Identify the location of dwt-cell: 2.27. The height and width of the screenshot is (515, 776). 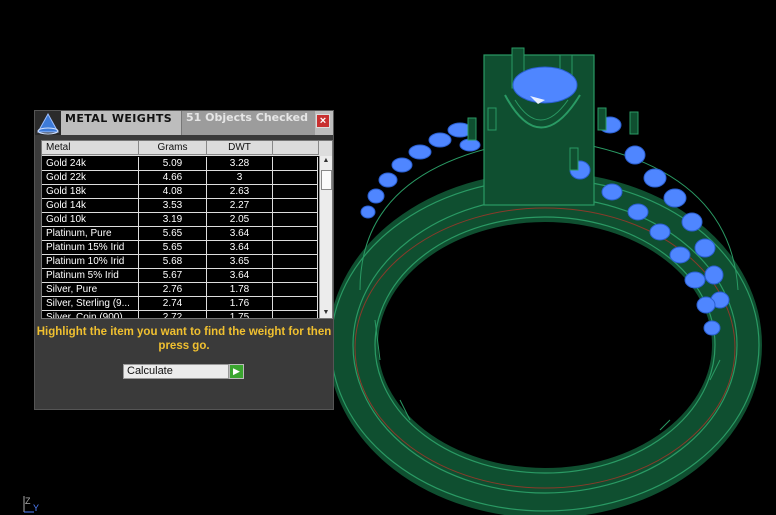
(240, 205).